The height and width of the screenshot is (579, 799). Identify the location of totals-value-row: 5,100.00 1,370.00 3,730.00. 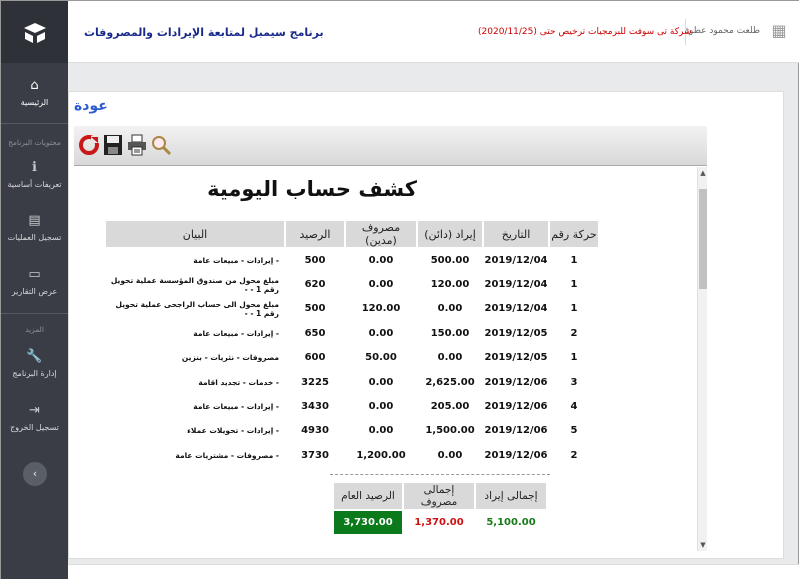
(440, 522).